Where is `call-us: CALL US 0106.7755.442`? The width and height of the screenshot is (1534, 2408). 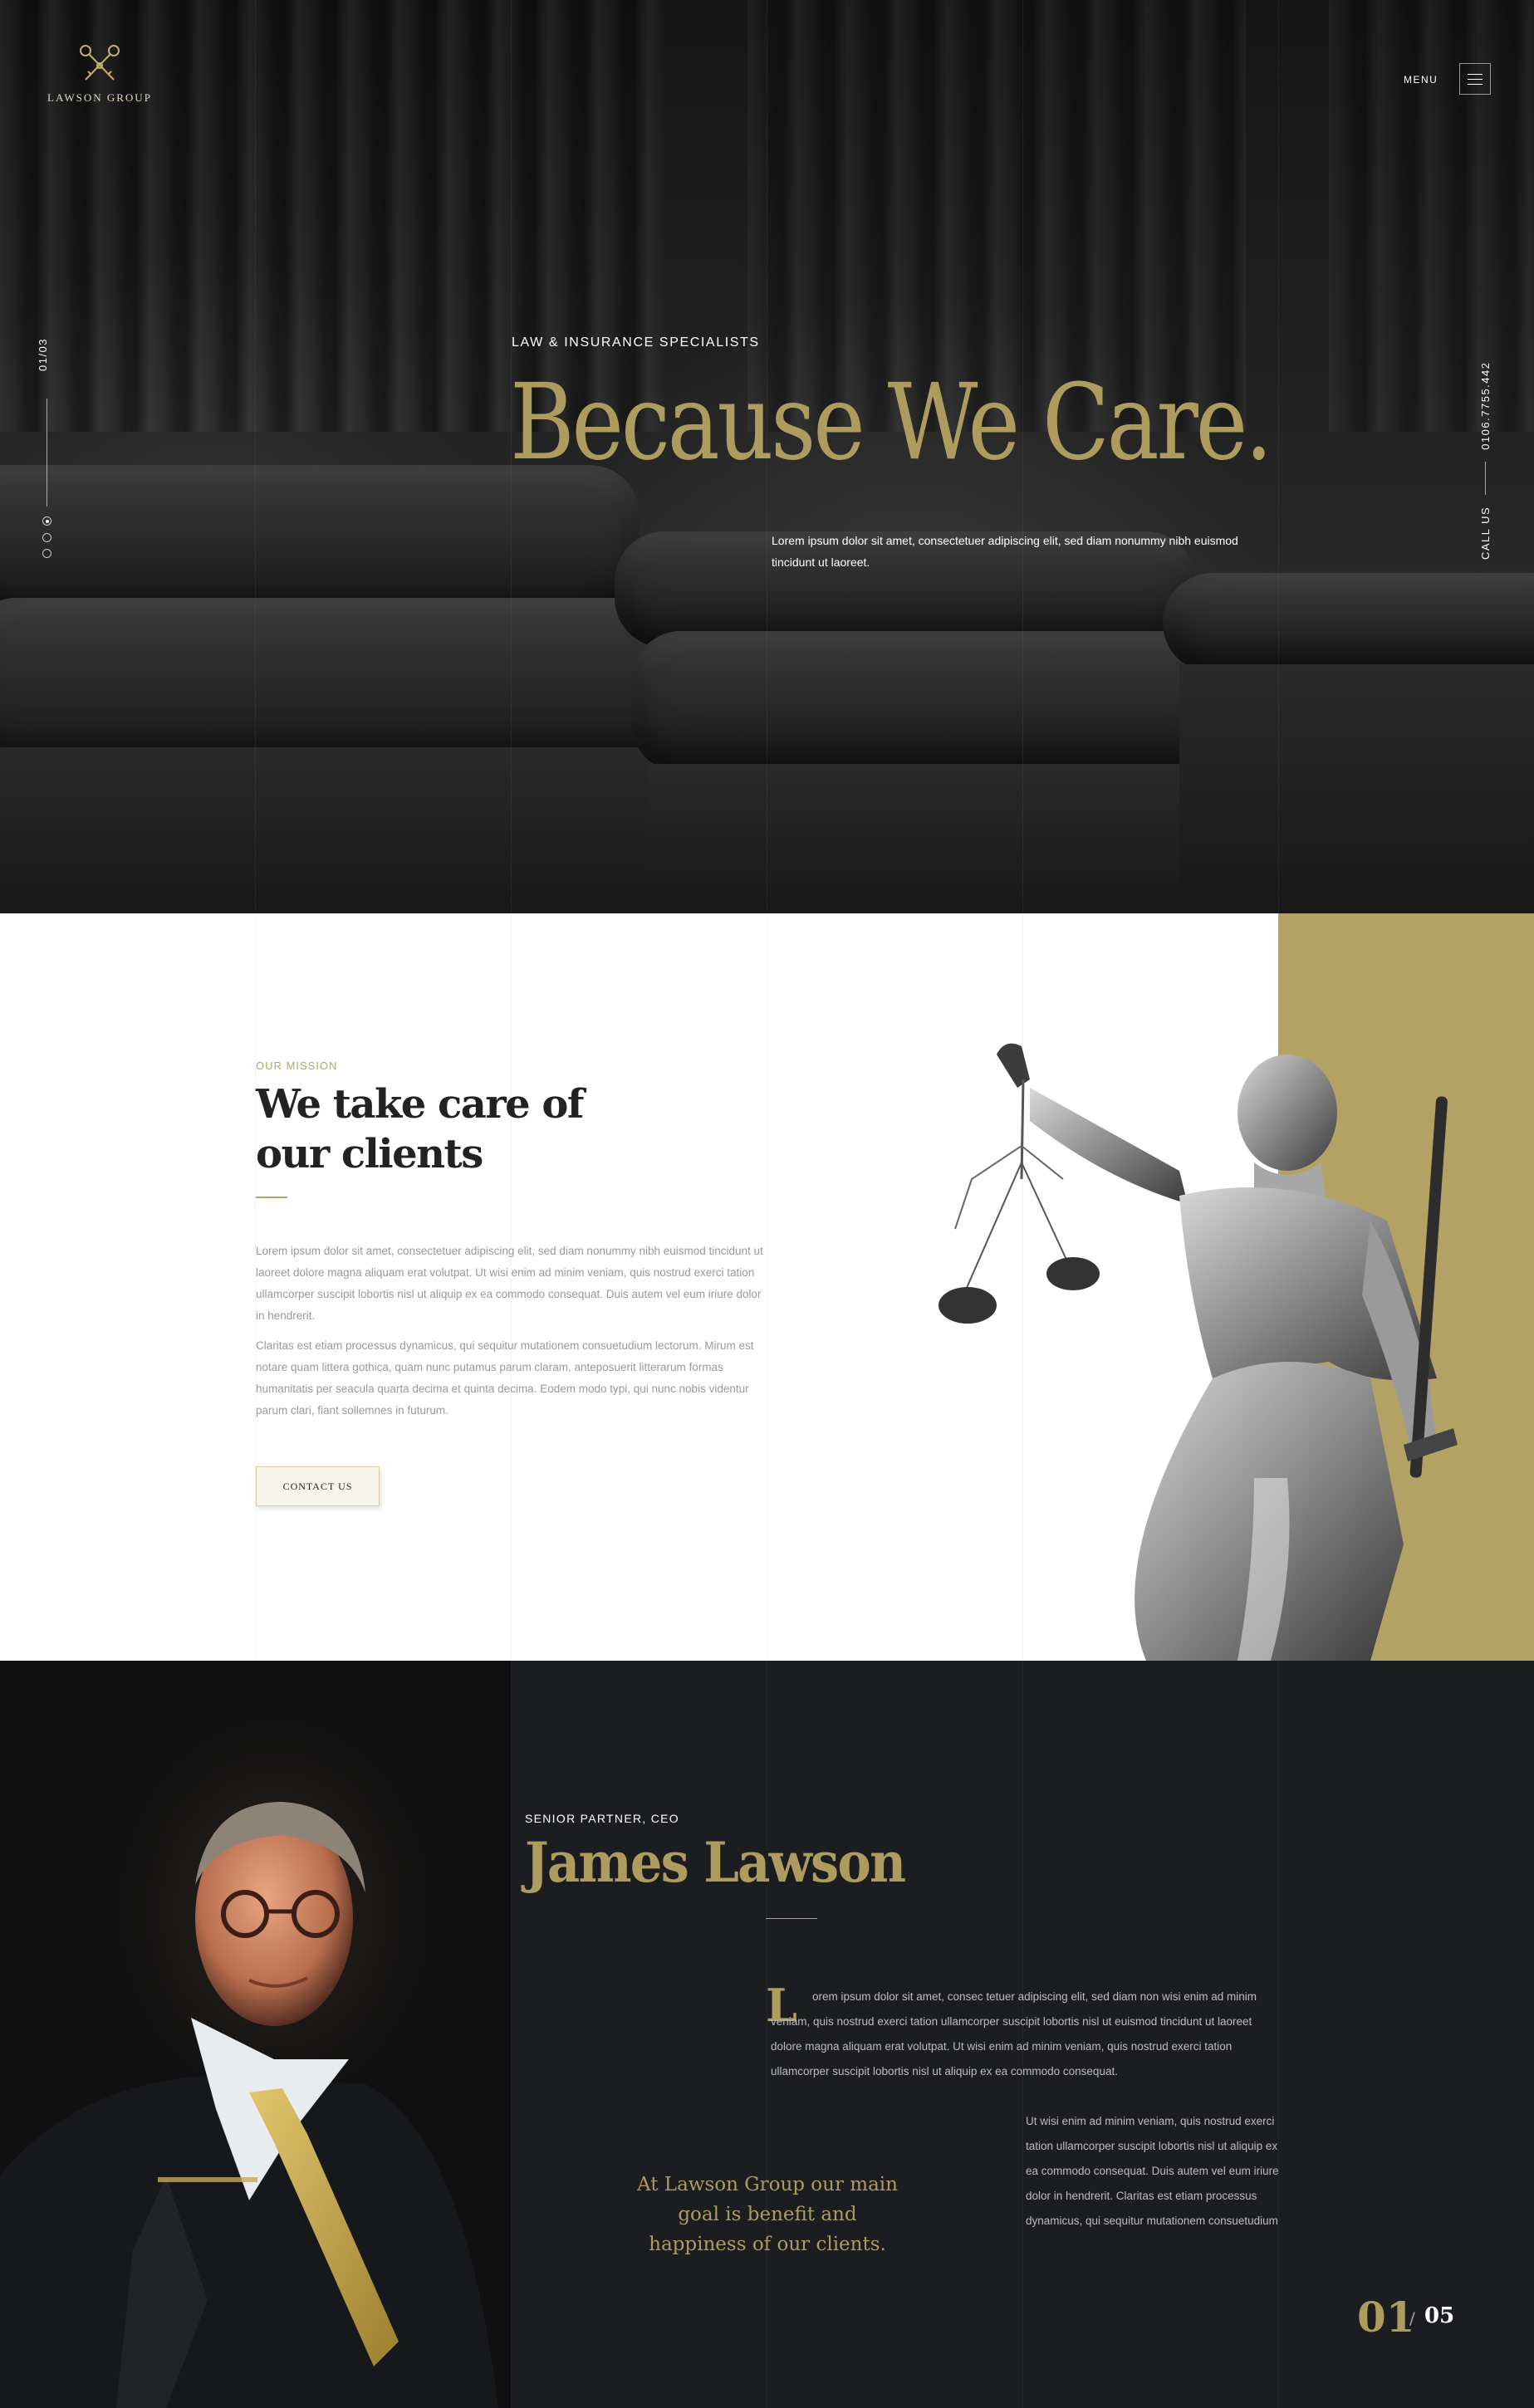 call-us: CALL US 0106.7755.442 is located at coordinates (1485, 452).